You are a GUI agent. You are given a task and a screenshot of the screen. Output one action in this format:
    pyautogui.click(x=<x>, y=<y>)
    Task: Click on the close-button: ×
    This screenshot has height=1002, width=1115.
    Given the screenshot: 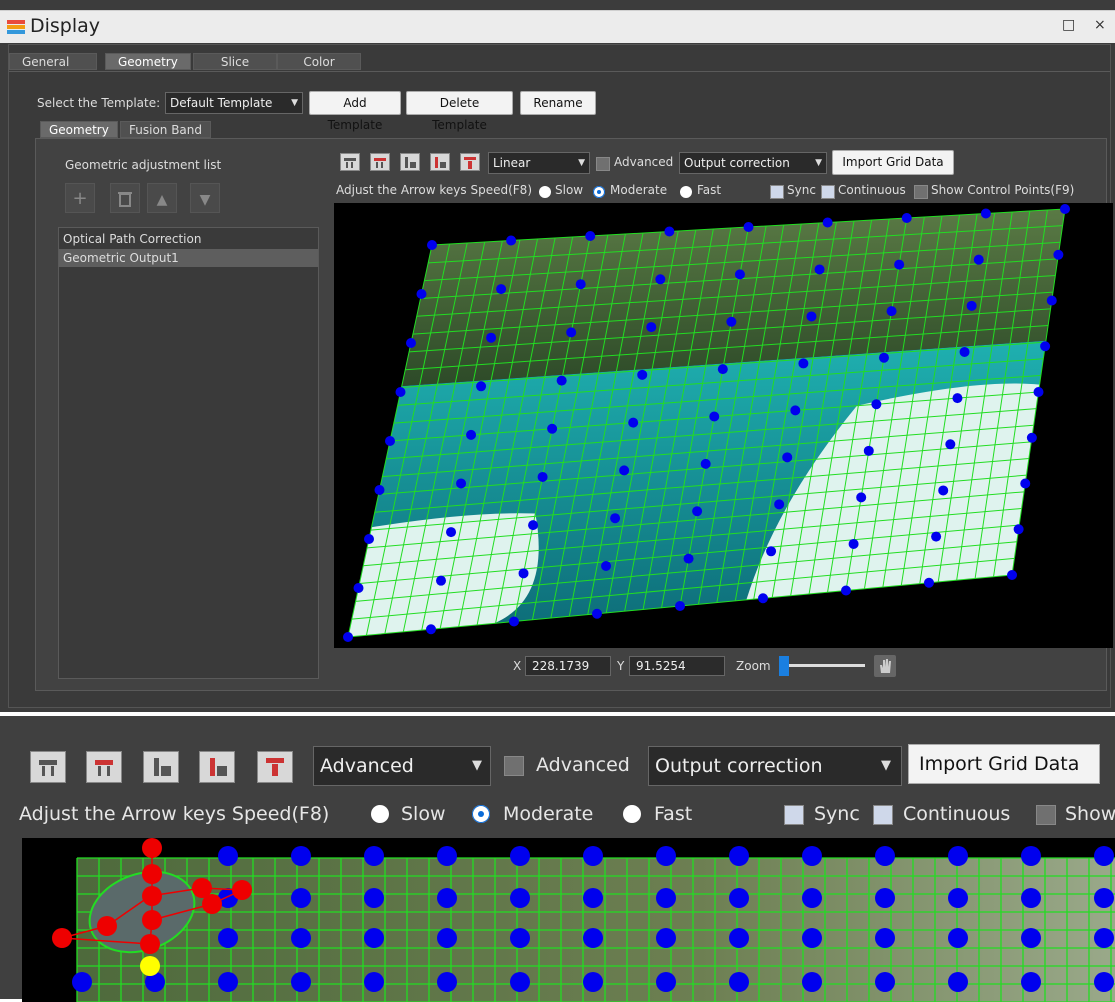 What is the action you would take?
    pyautogui.click(x=1100, y=25)
    